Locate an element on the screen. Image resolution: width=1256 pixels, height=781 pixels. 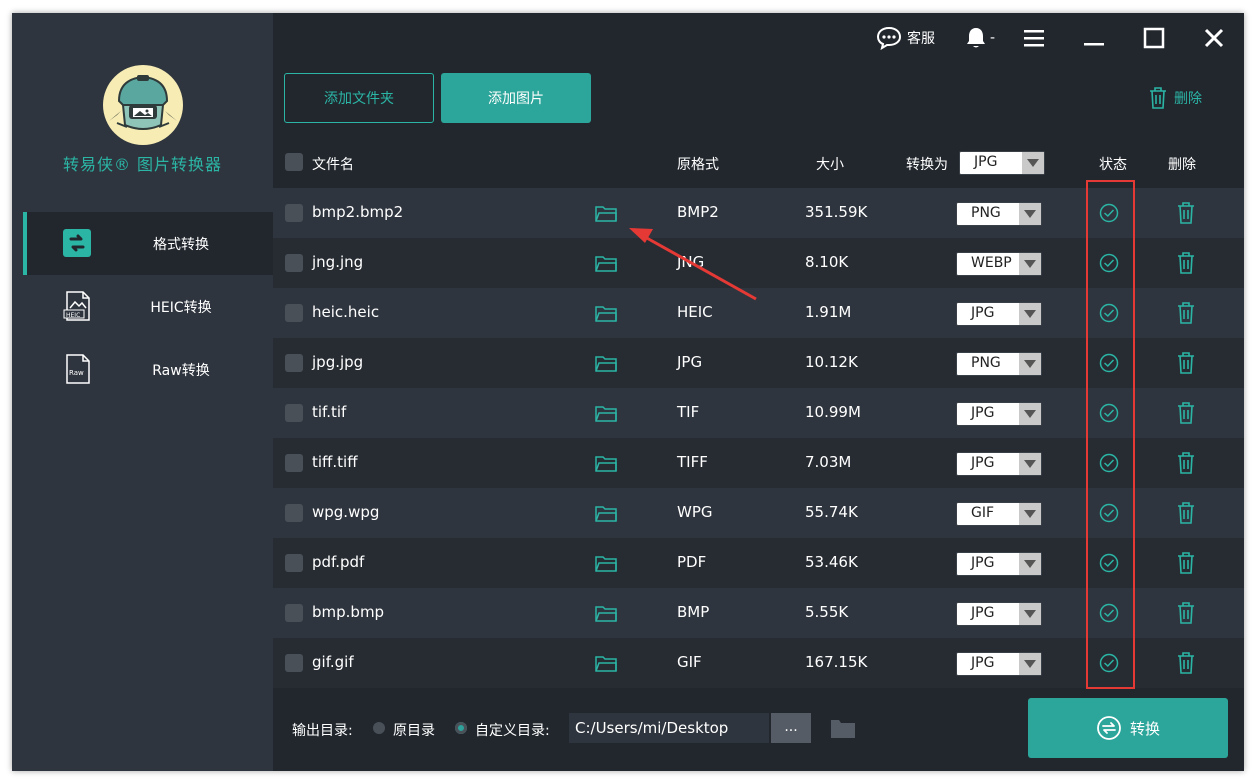
maximize-icon is located at coordinates (1154, 38).